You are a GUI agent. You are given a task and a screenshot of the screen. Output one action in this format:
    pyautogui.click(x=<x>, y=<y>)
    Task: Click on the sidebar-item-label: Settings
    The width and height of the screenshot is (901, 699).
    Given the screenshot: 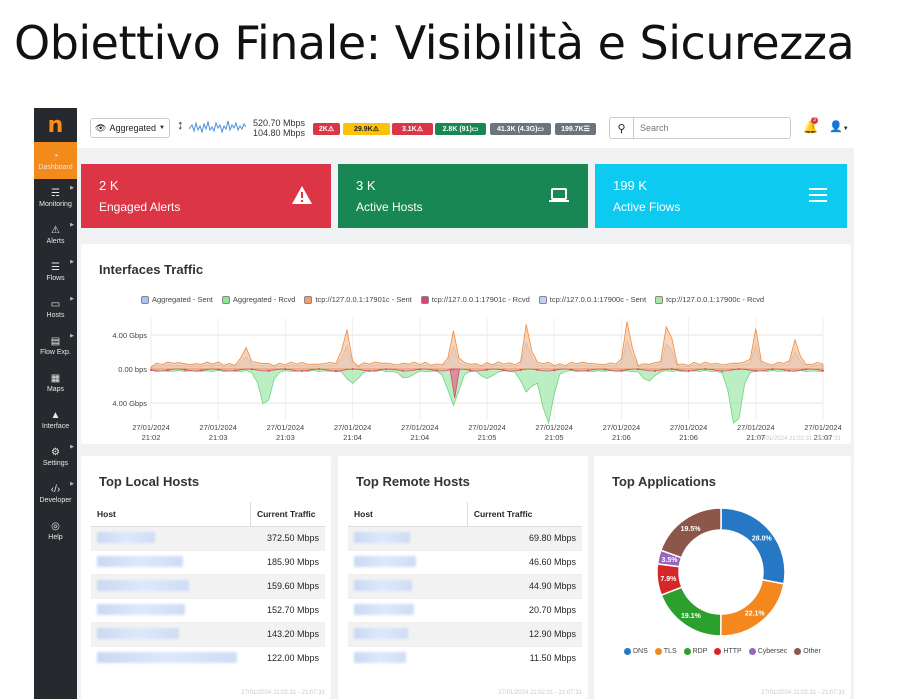 What is the action you would take?
    pyautogui.click(x=55, y=463)
    